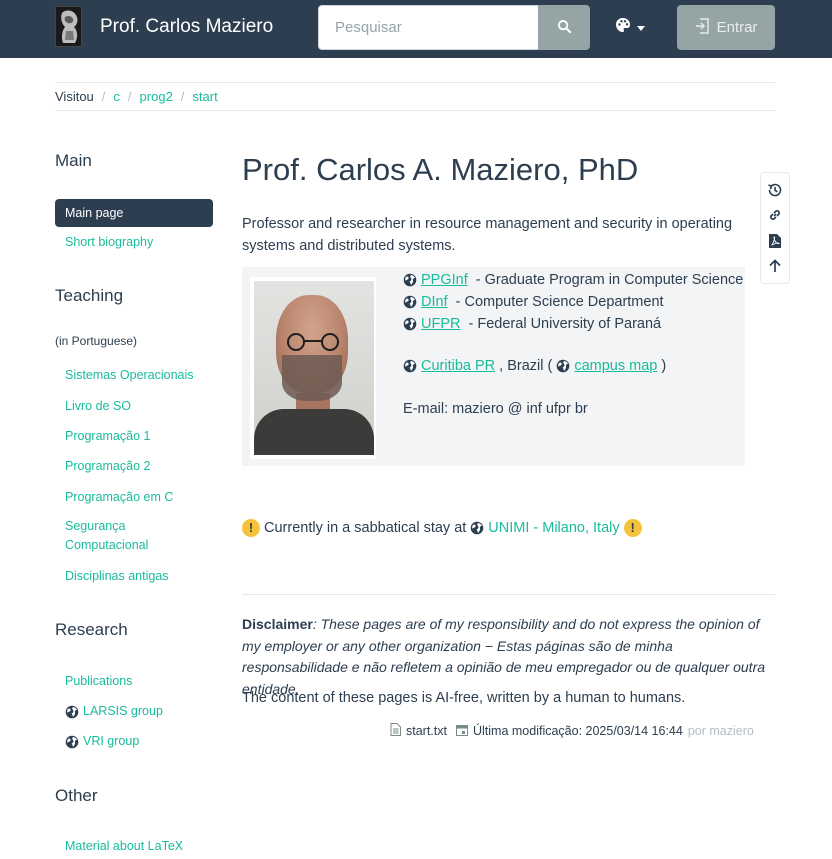  What do you see at coordinates (440, 169) in the screenshot?
I see `page-title: Prof. Carlos A. Maziero, PhD` at bounding box center [440, 169].